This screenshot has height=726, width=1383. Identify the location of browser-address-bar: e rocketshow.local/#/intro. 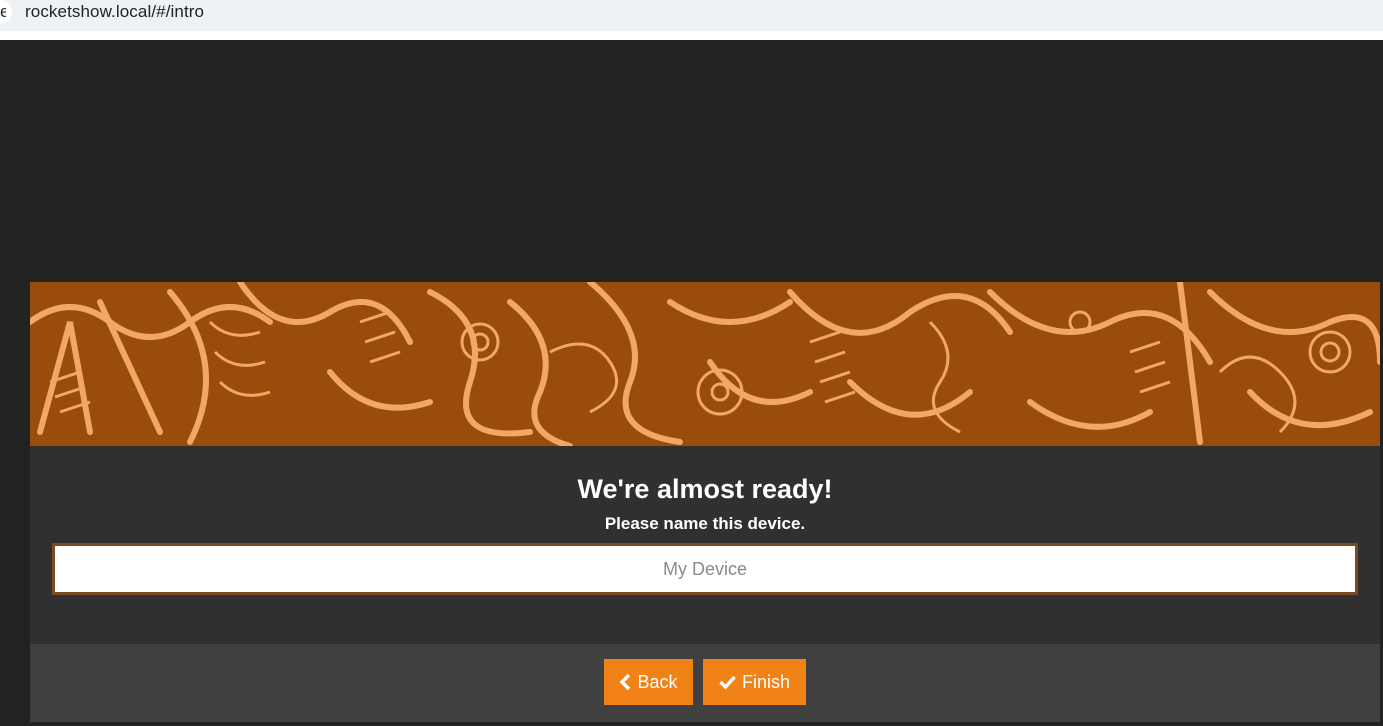
(691, 15).